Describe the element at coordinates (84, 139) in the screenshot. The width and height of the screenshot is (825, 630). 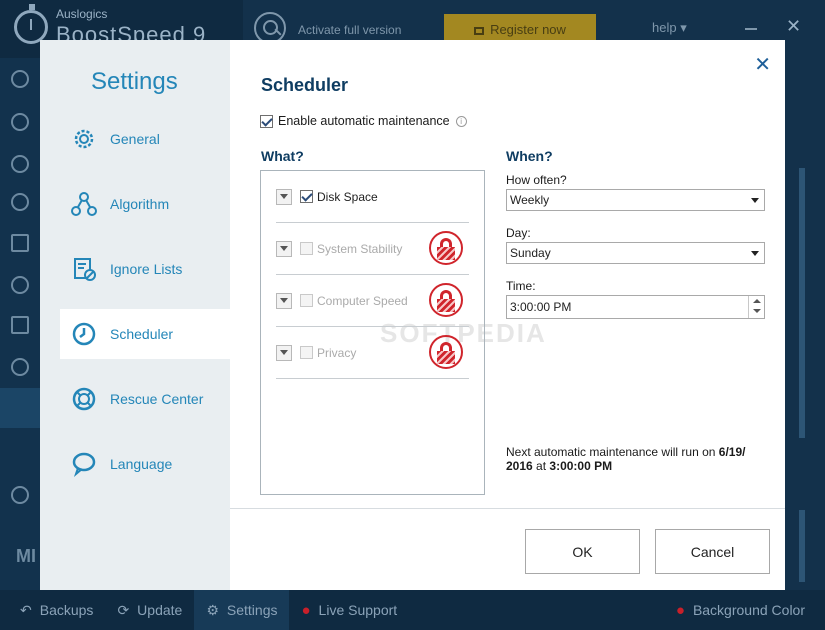
I see `gear-icon` at that location.